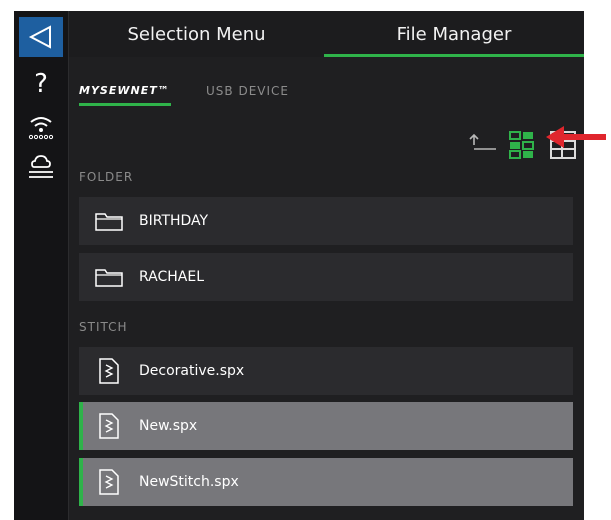 This screenshot has width=611, height=520. What do you see at coordinates (326, 371) in the screenshot?
I see `stitch-row-decorative: Decorative.spx` at bounding box center [326, 371].